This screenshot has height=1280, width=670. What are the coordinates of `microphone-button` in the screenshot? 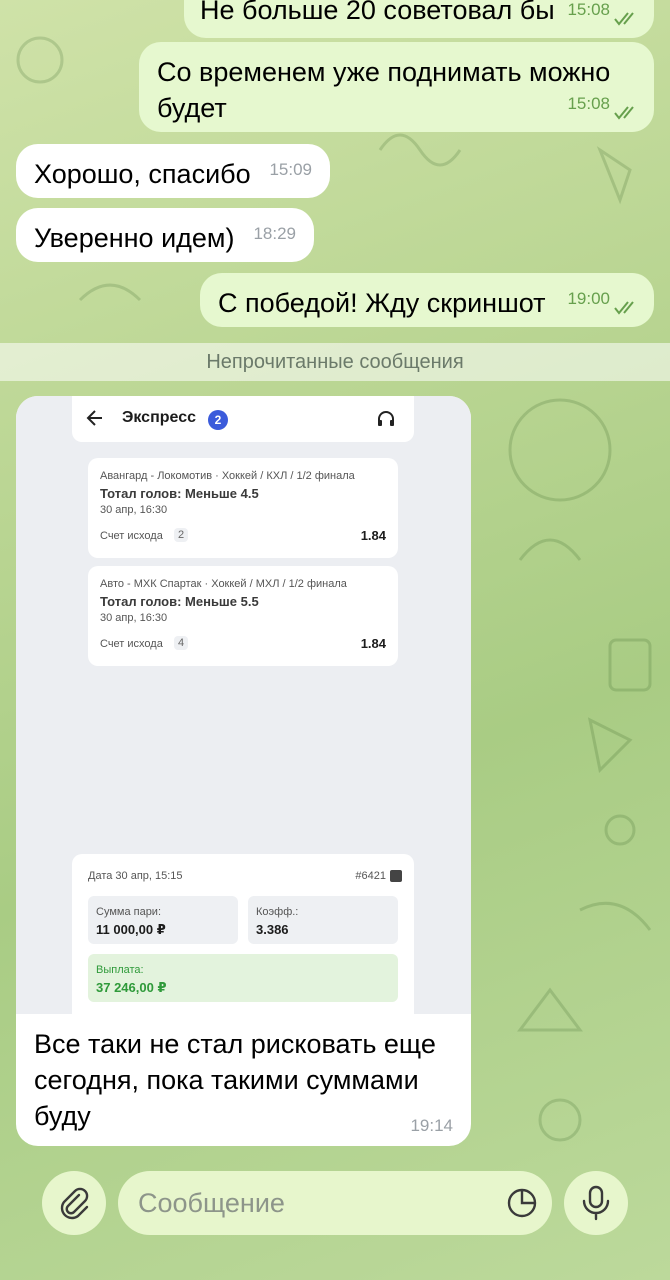 It's located at (596, 1203).